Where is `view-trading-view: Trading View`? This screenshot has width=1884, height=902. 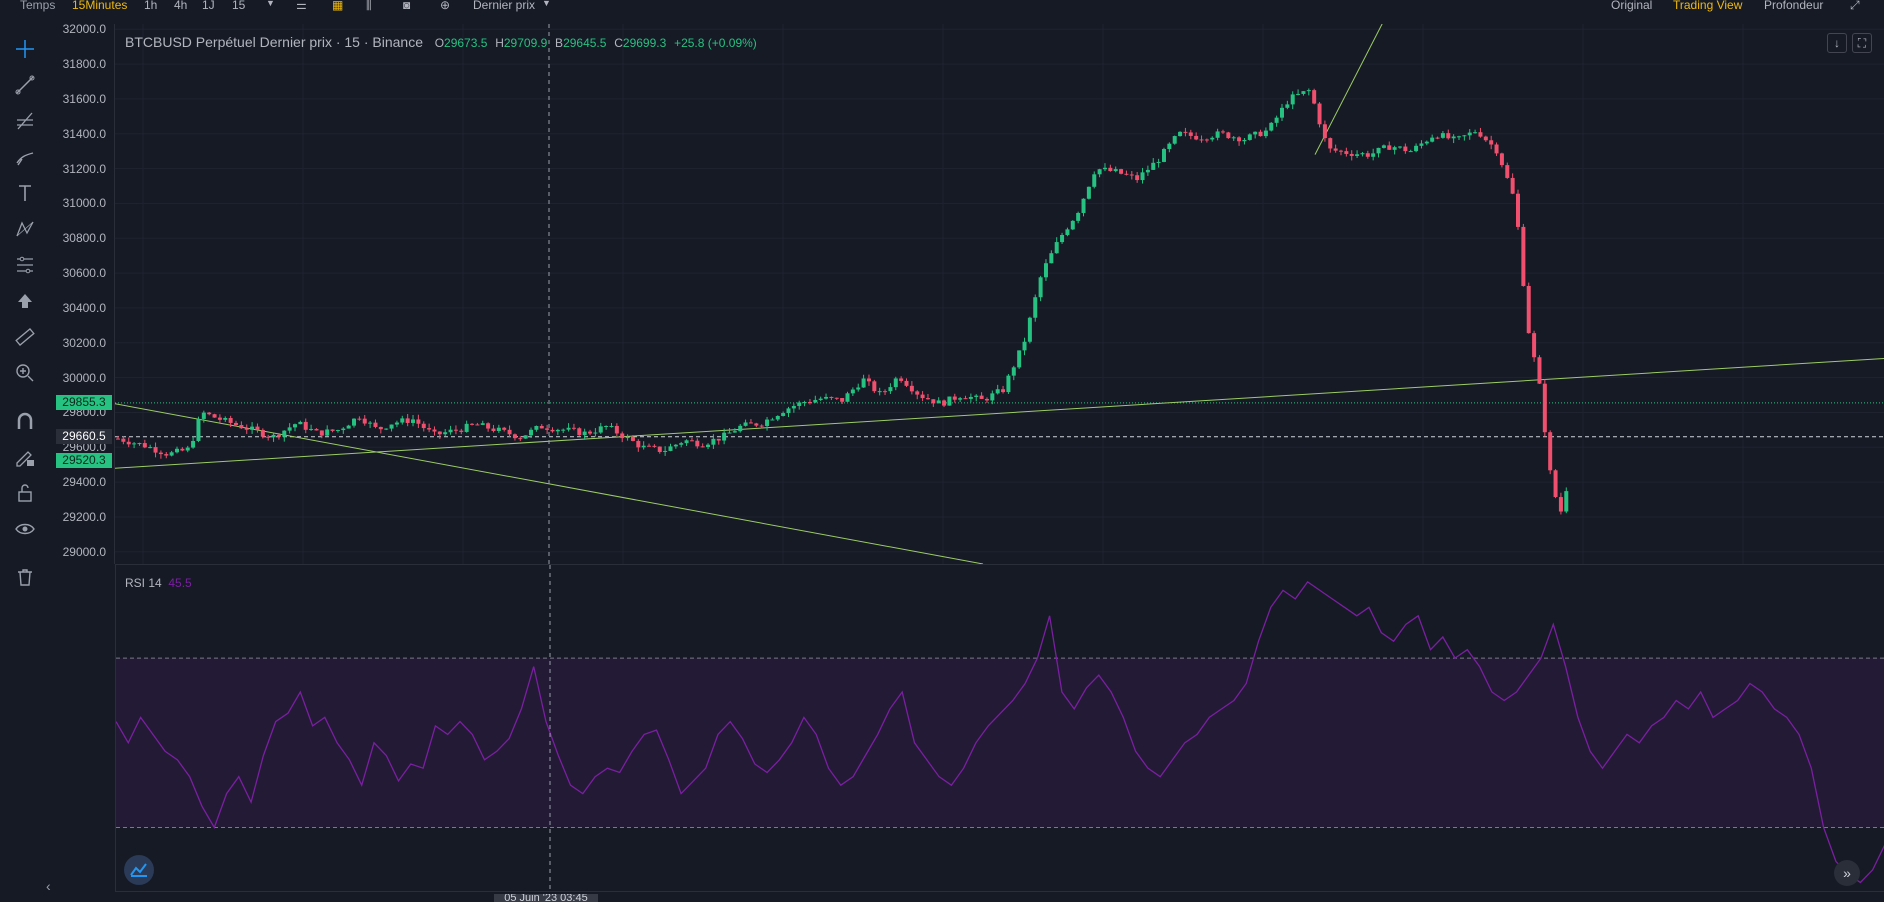 view-trading-view: Trading View is located at coordinates (1707, 6).